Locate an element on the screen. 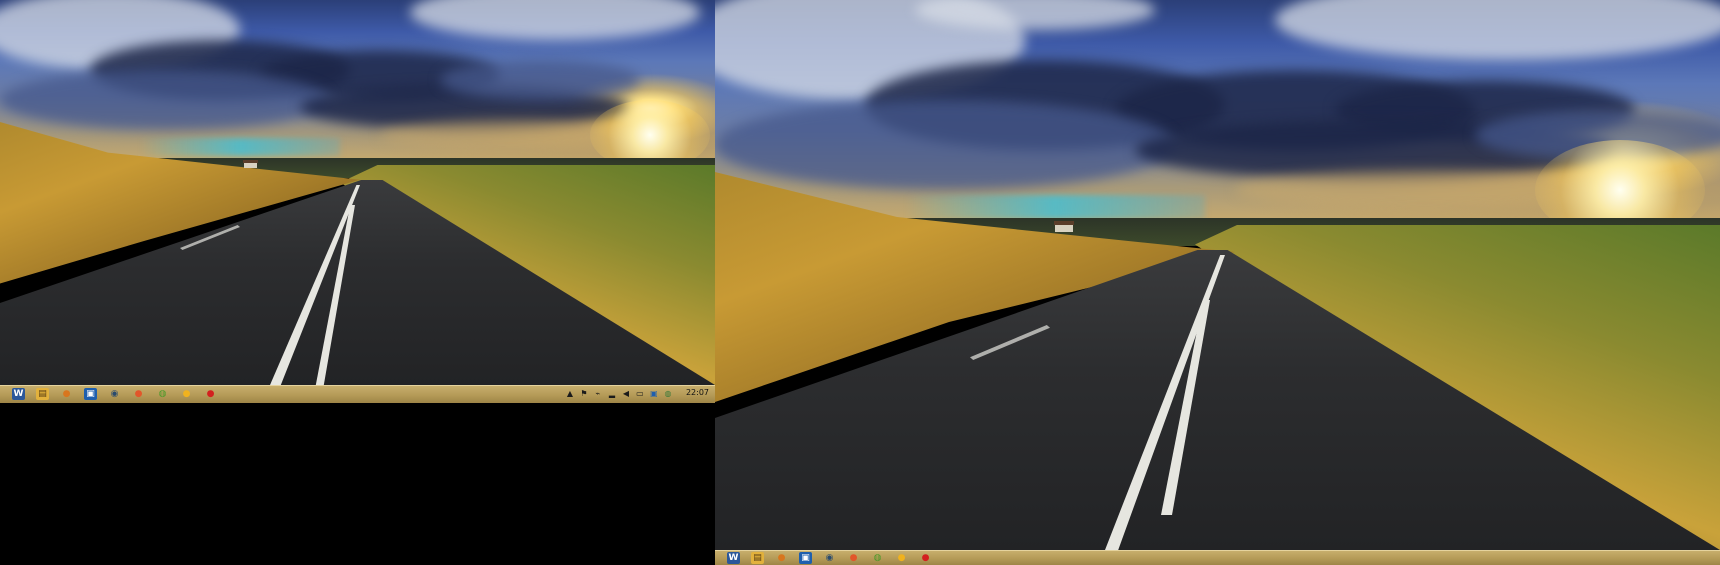 This screenshot has width=1720, height=565. system-tray: ▲ ⚑ ⌁ ▂ ◀ ▭ ▣ ◍ 22:07 is located at coordinates (637, 393).